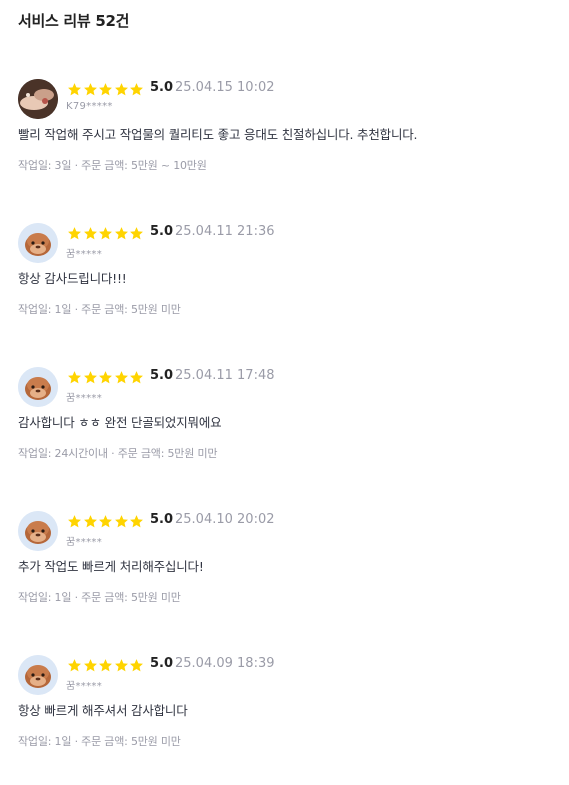 This screenshot has width=569, height=785. Describe the element at coordinates (225, 375) in the screenshot. I see `review-date: 25.04.11 17:48` at that location.